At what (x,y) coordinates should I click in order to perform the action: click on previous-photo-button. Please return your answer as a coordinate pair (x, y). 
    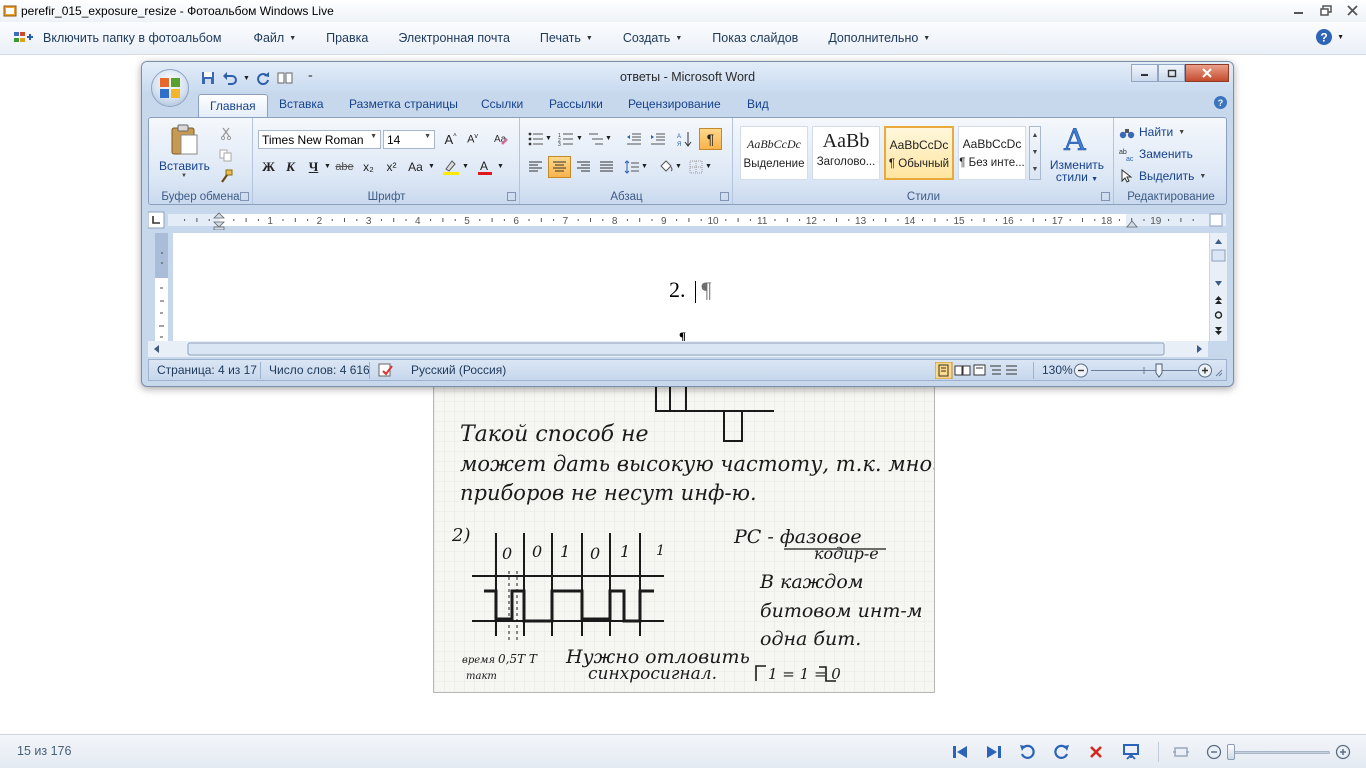
    Looking at the image, I should click on (960, 752).